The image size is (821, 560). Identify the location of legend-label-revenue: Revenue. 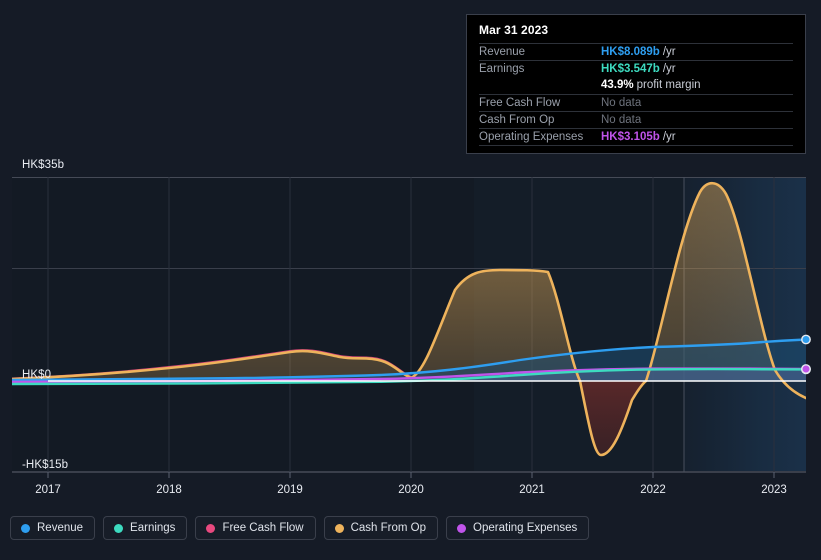
(60, 528).